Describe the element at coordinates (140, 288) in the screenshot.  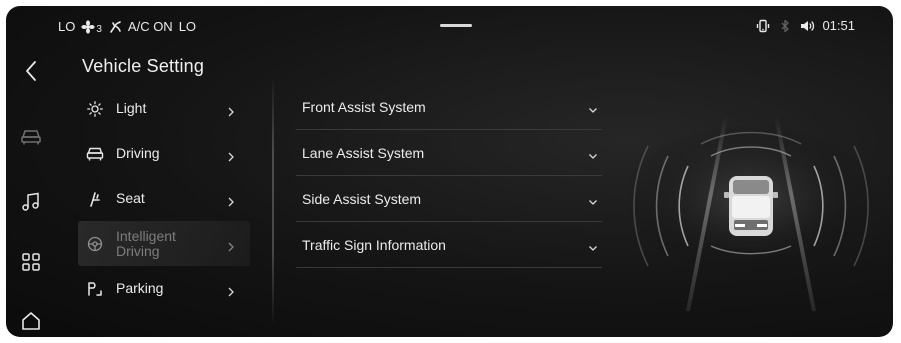
I see `menu-item-label: Parking` at that location.